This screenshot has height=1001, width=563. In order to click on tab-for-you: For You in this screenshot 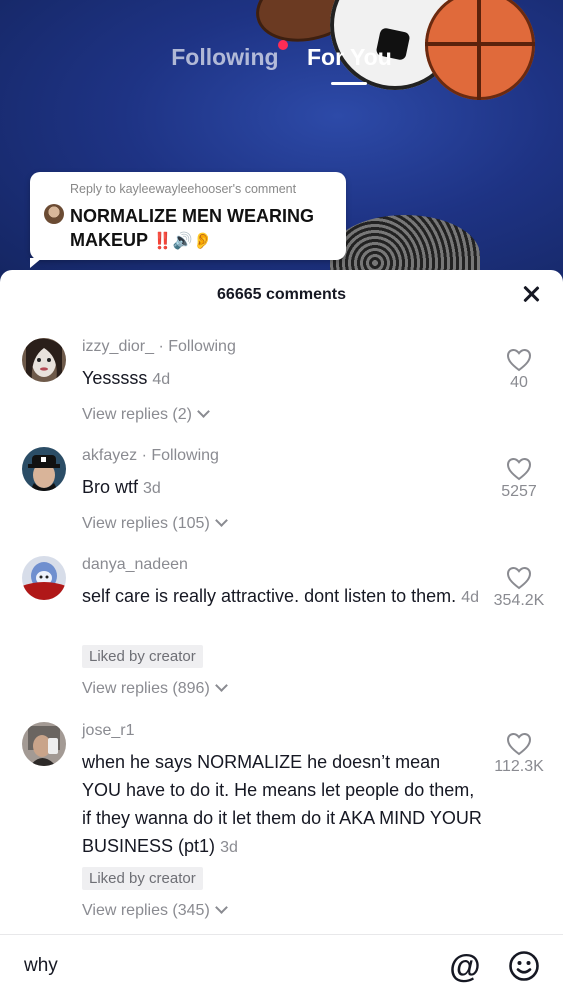, I will do `click(349, 57)`.